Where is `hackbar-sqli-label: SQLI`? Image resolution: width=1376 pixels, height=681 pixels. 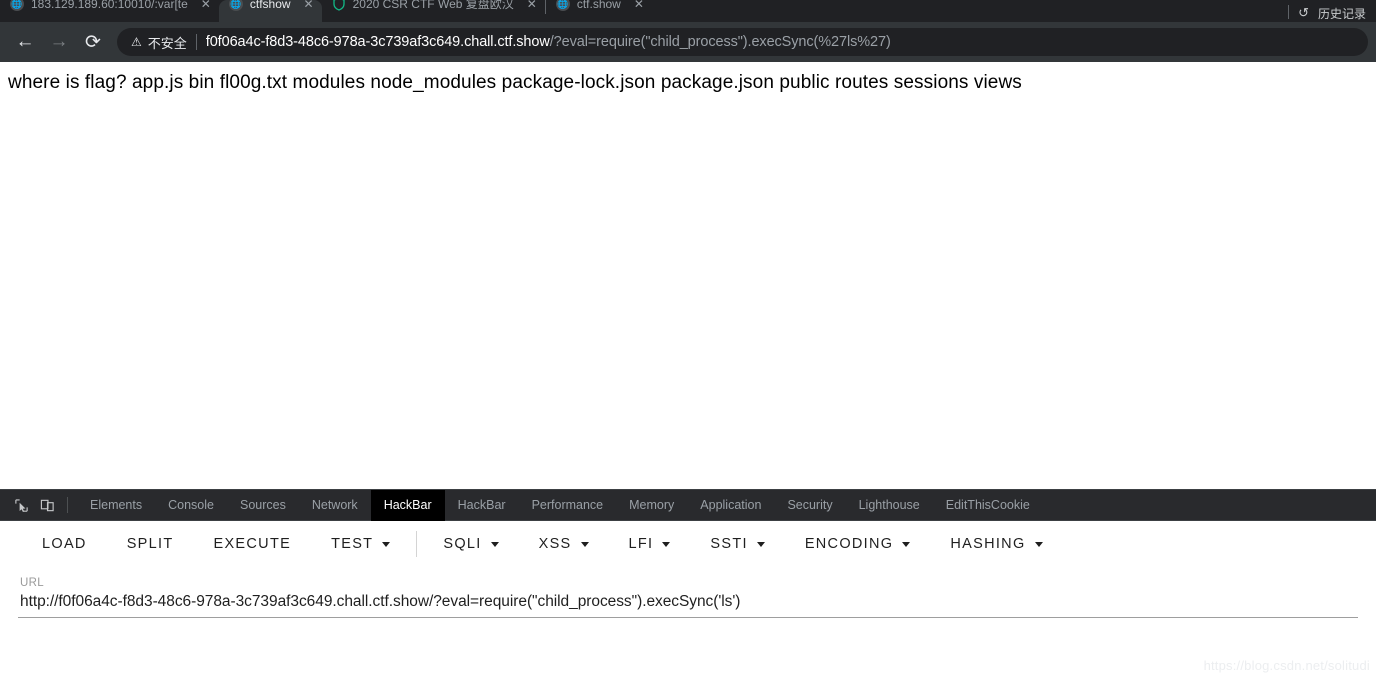 hackbar-sqli-label: SQLI is located at coordinates (462, 544).